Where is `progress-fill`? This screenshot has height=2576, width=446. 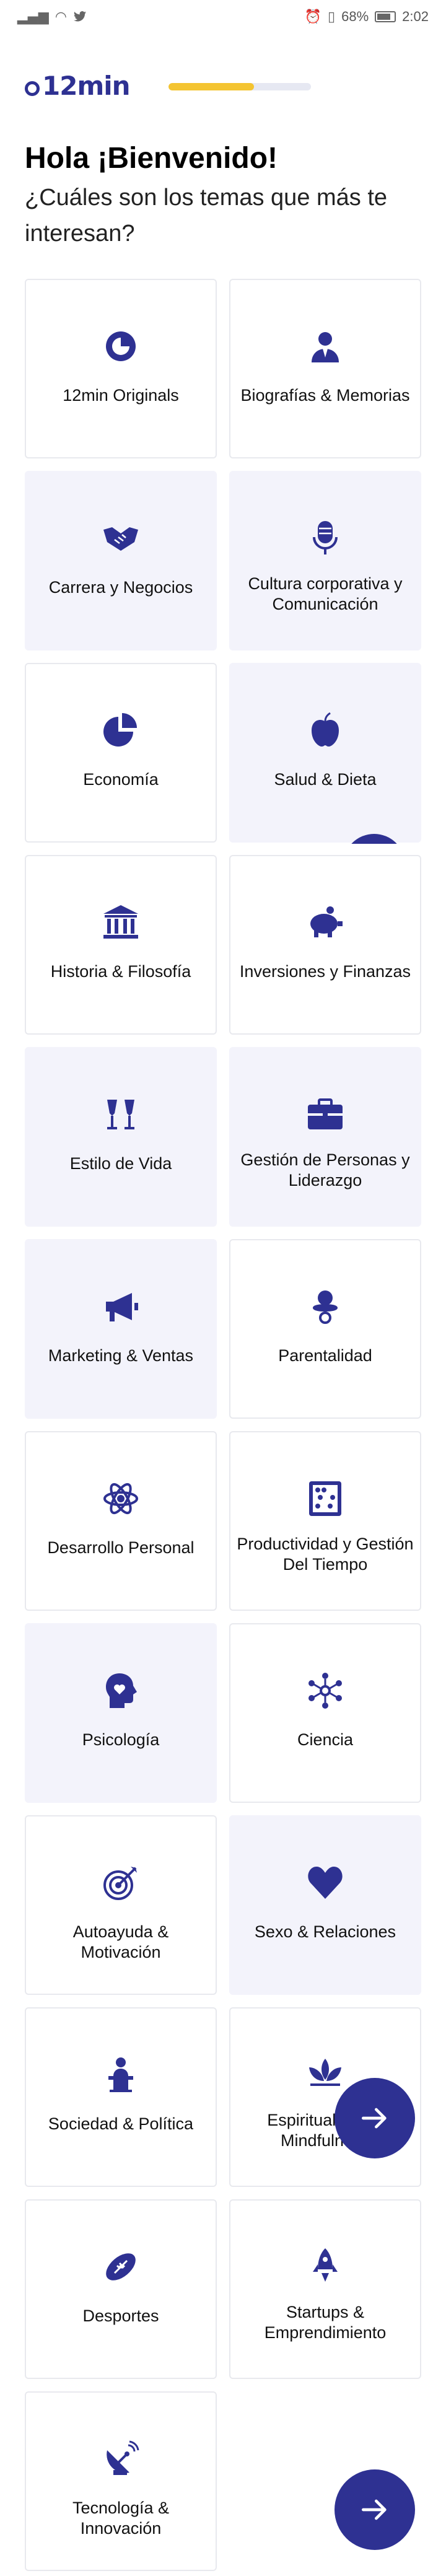
progress-fill is located at coordinates (211, 86).